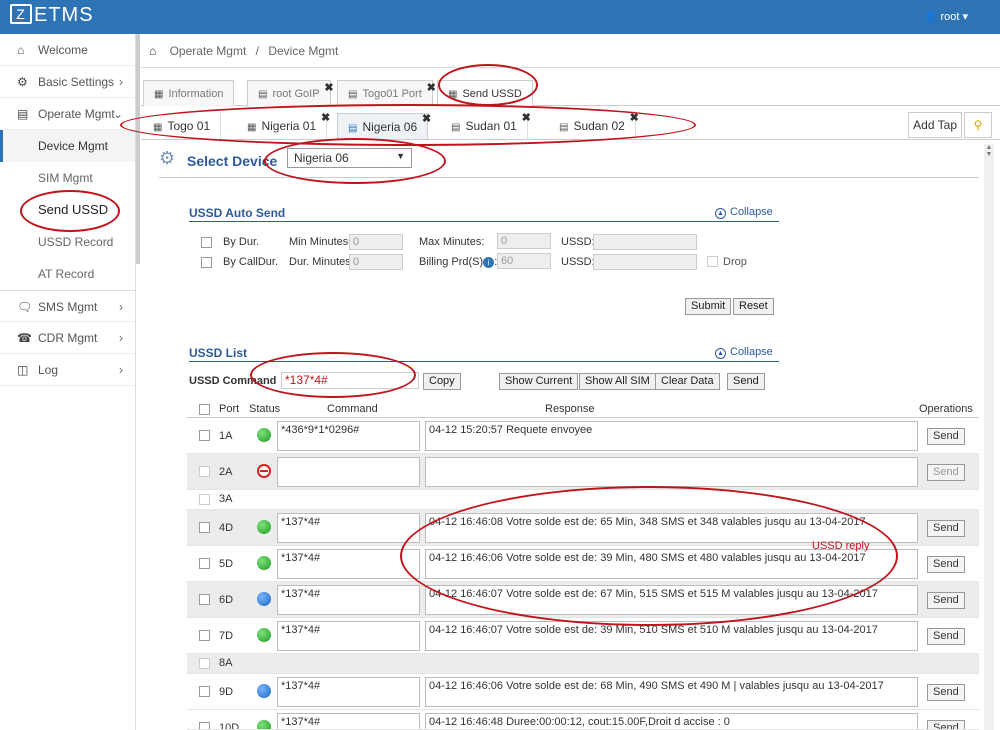 Image resolution: width=1000 pixels, height=730 pixels. What do you see at coordinates (708, 306) in the screenshot?
I see `submit-button: Submit` at bounding box center [708, 306].